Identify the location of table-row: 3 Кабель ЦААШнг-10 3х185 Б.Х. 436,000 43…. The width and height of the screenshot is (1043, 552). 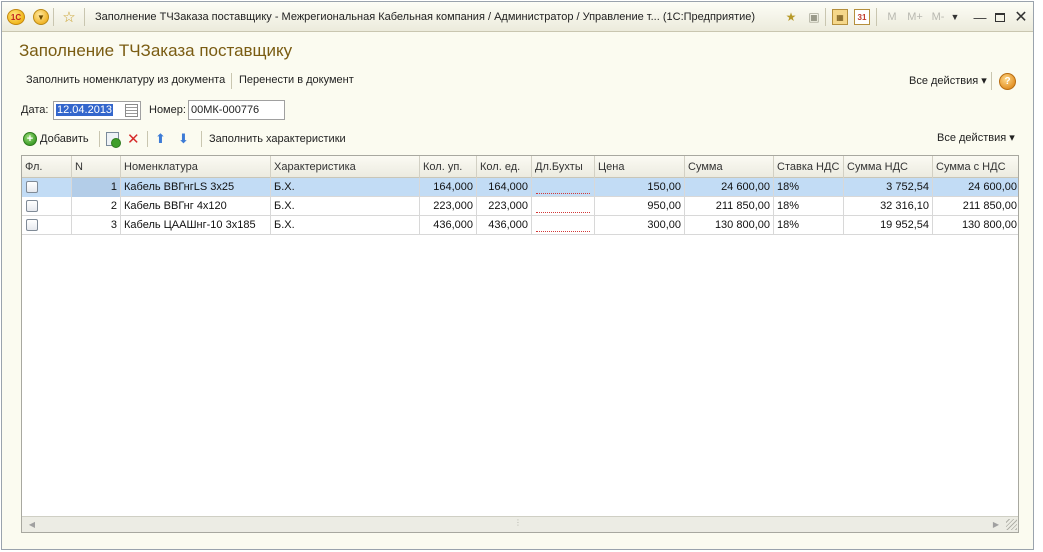
(520, 225).